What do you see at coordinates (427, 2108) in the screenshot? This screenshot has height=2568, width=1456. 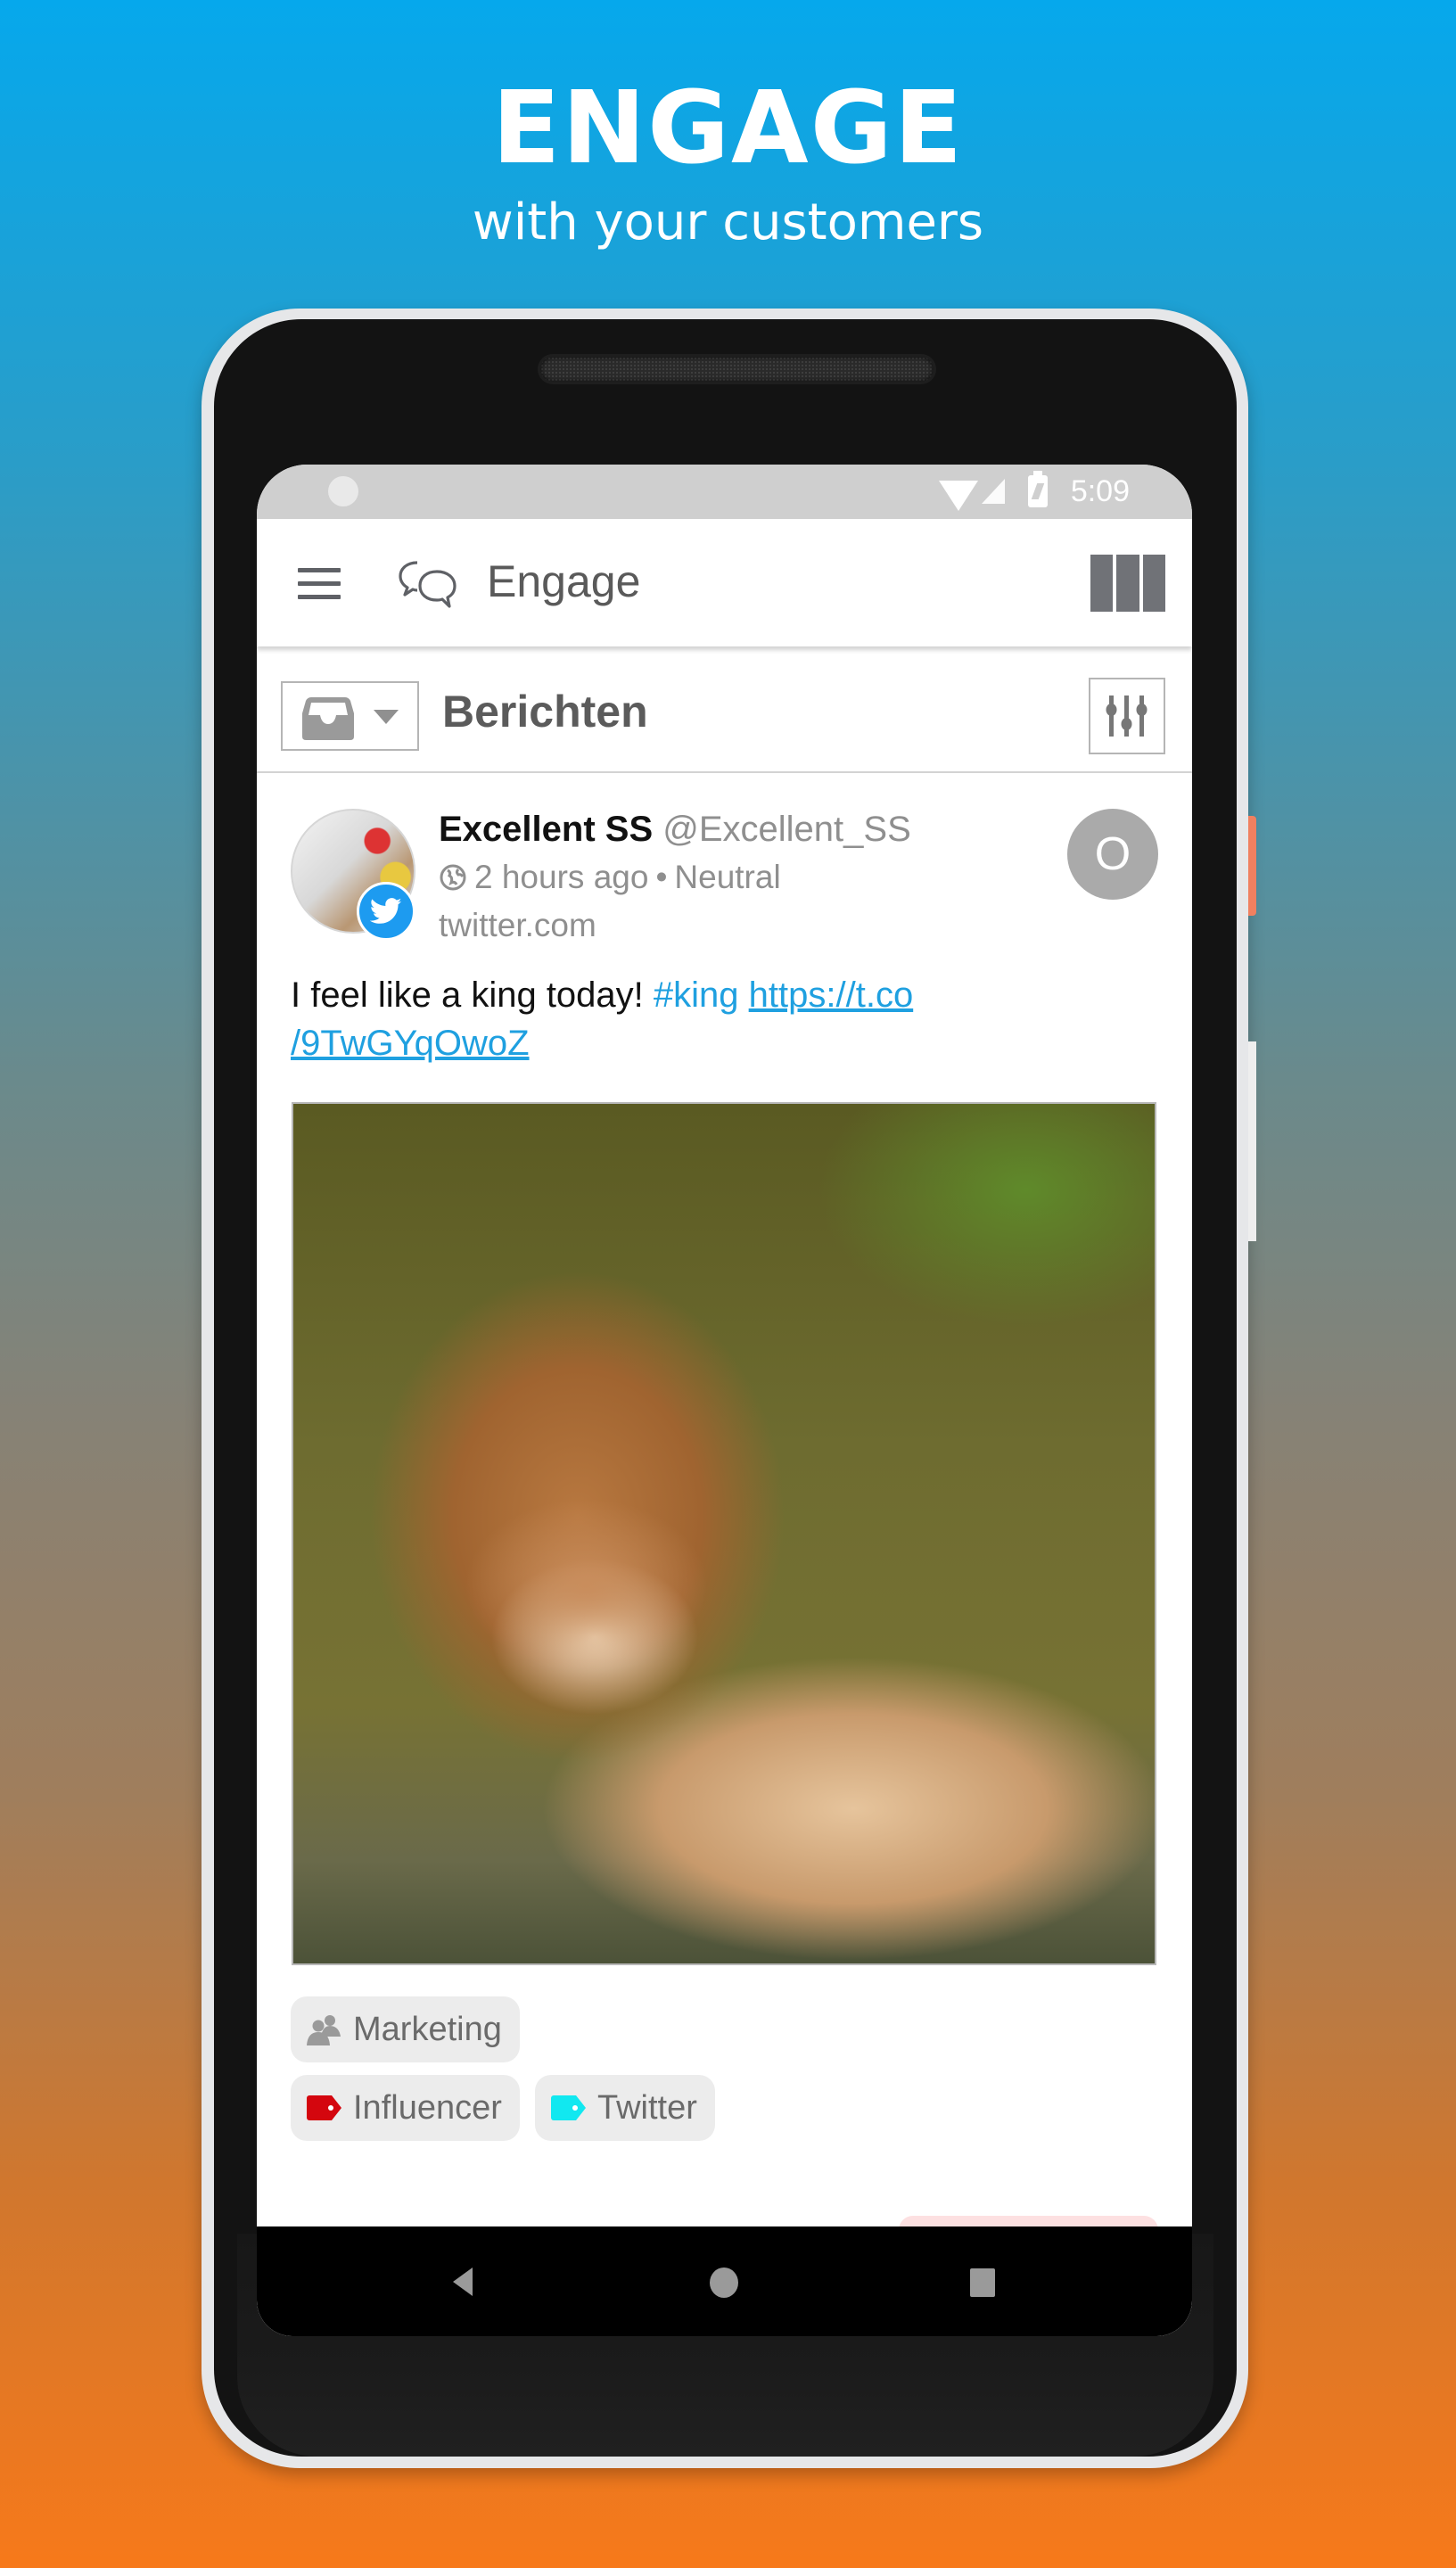 I see `tag-label: Influencer` at bounding box center [427, 2108].